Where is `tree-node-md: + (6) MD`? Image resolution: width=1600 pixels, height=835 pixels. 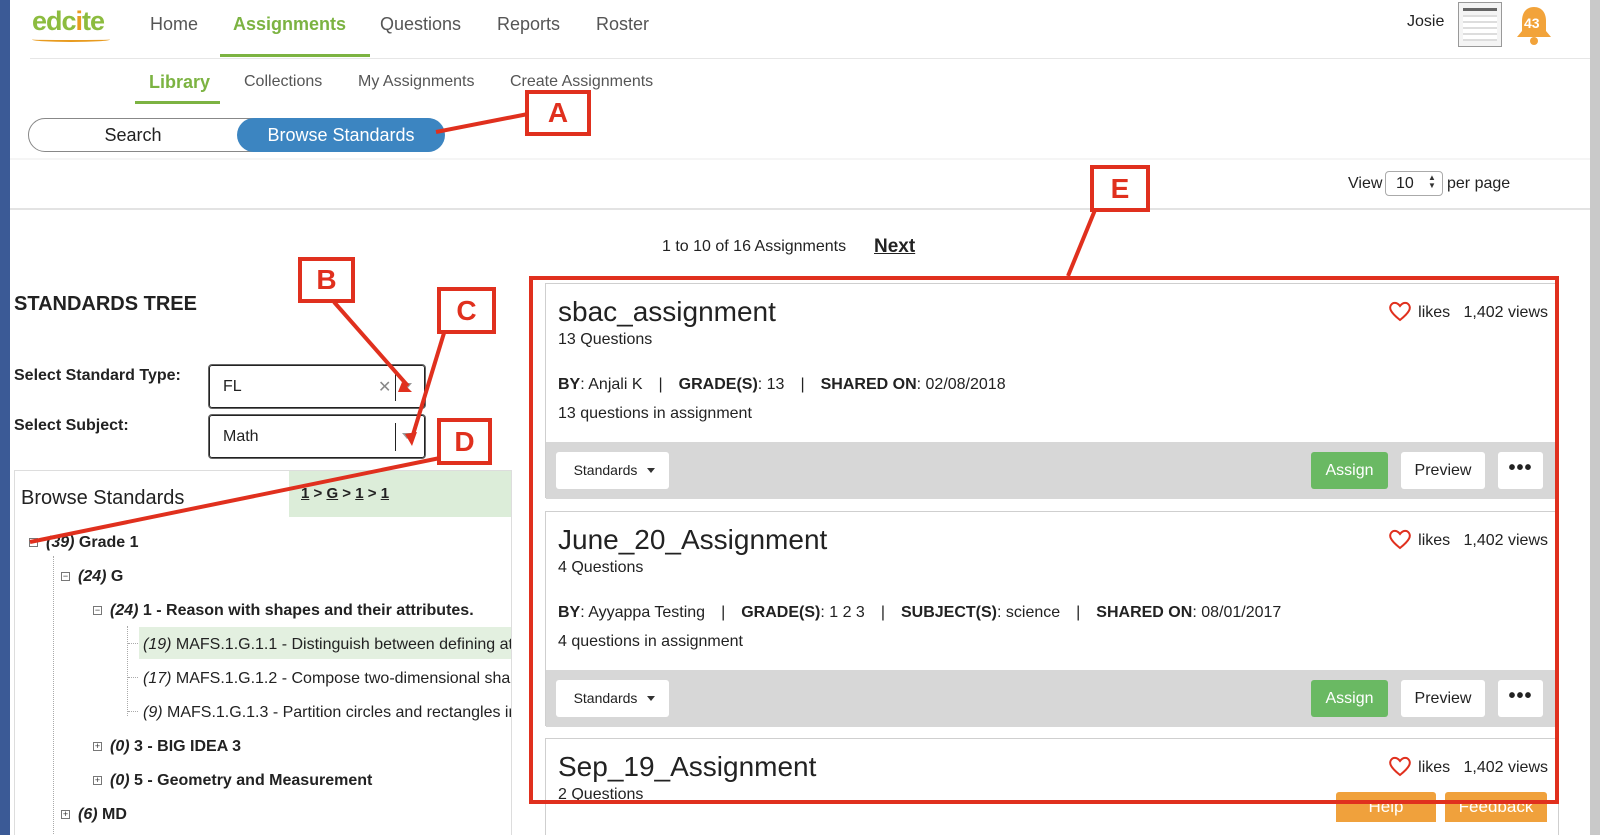
tree-node-md: + (6) MD is located at coordinates (94, 815).